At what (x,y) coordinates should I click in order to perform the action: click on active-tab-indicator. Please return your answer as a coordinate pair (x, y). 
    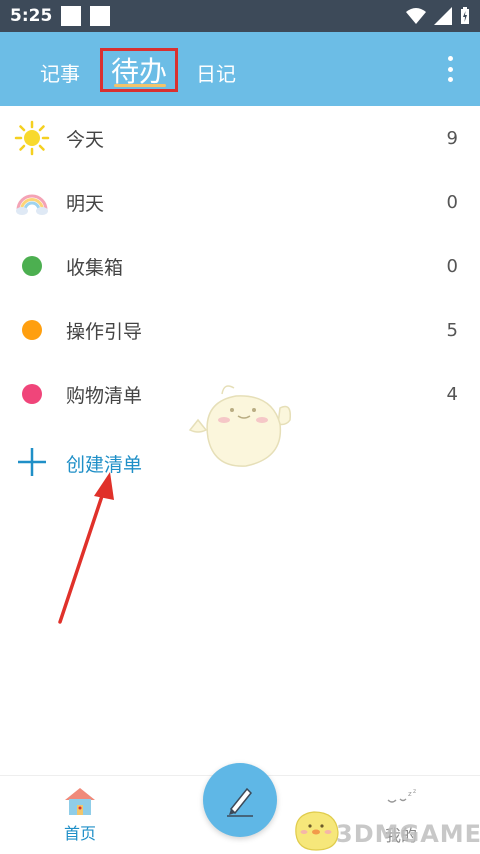
    Looking at the image, I should click on (140, 85).